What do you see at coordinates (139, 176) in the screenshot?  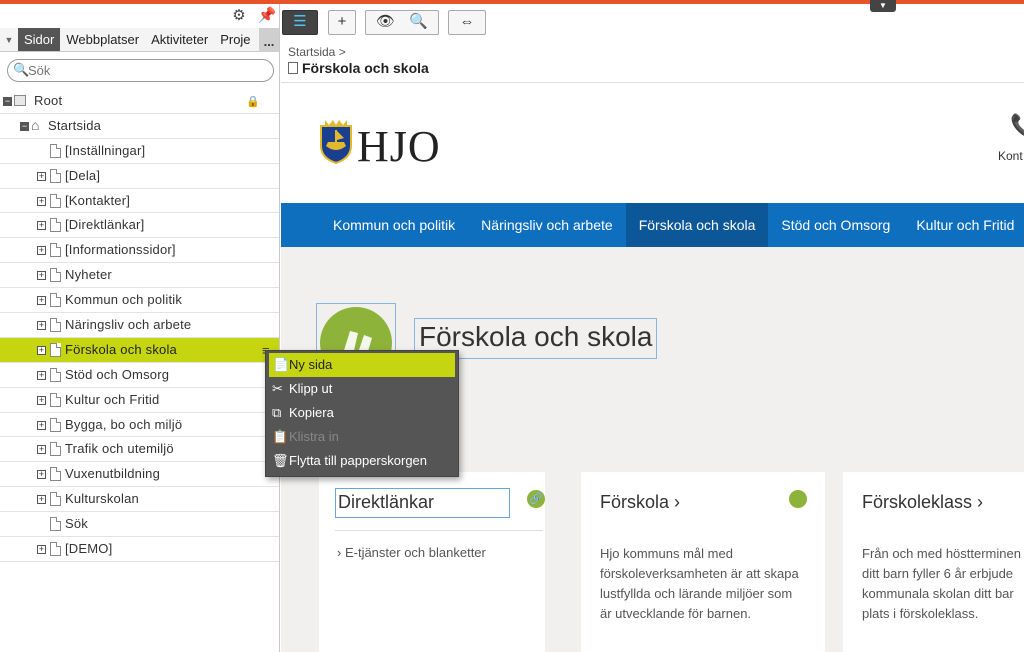 I see `tree-row: + [Dela]` at bounding box center [139, 176].